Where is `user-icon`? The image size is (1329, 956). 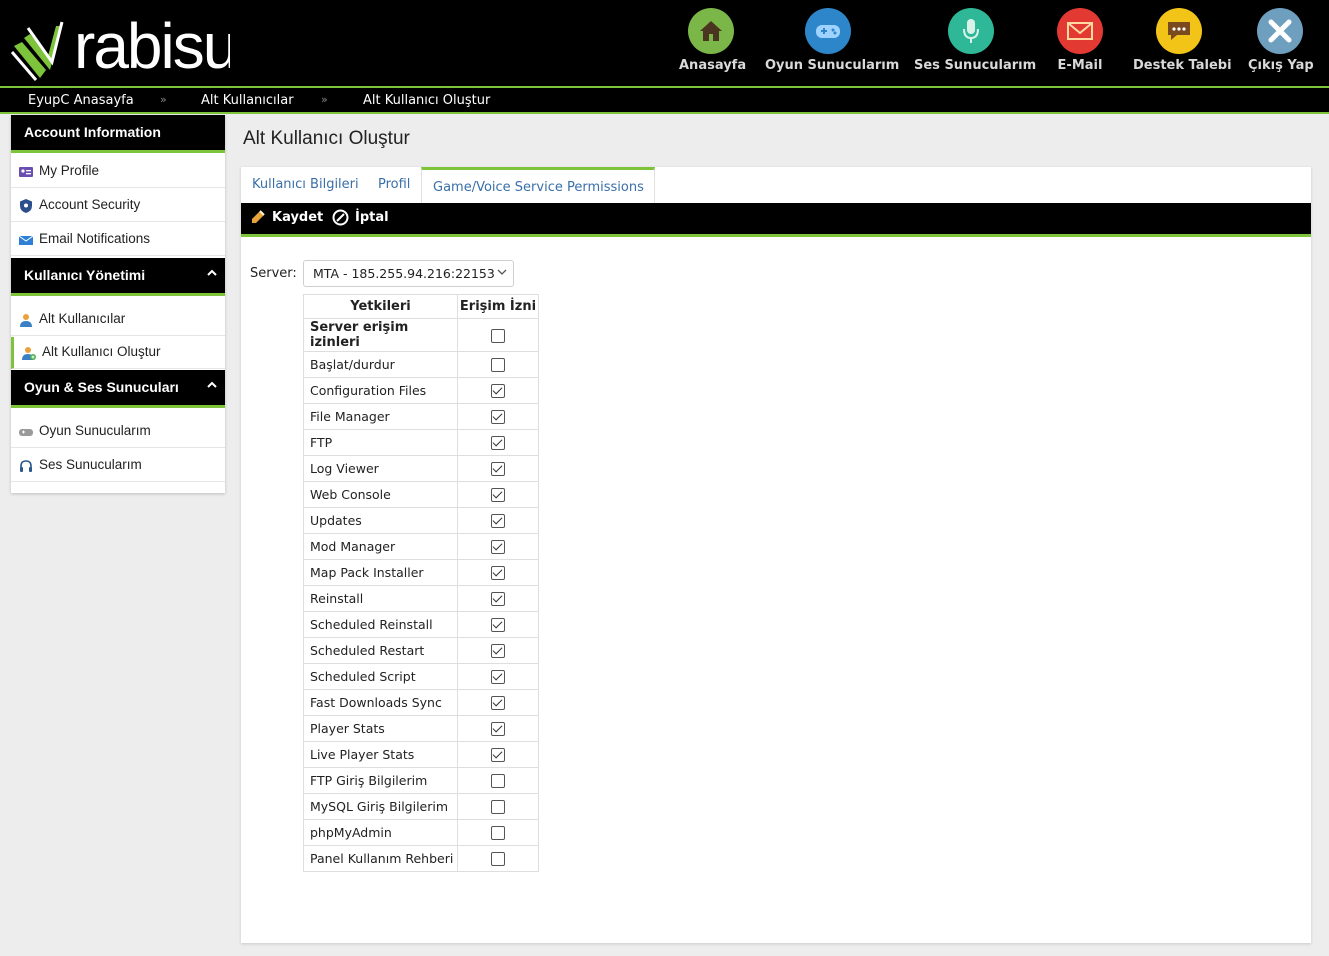 user-icon is located at coordinates (26, 320).